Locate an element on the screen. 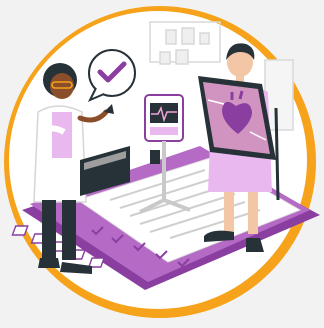 This screenshot has height=328, width=324. panel-pole is located at coordinates (277, 154).